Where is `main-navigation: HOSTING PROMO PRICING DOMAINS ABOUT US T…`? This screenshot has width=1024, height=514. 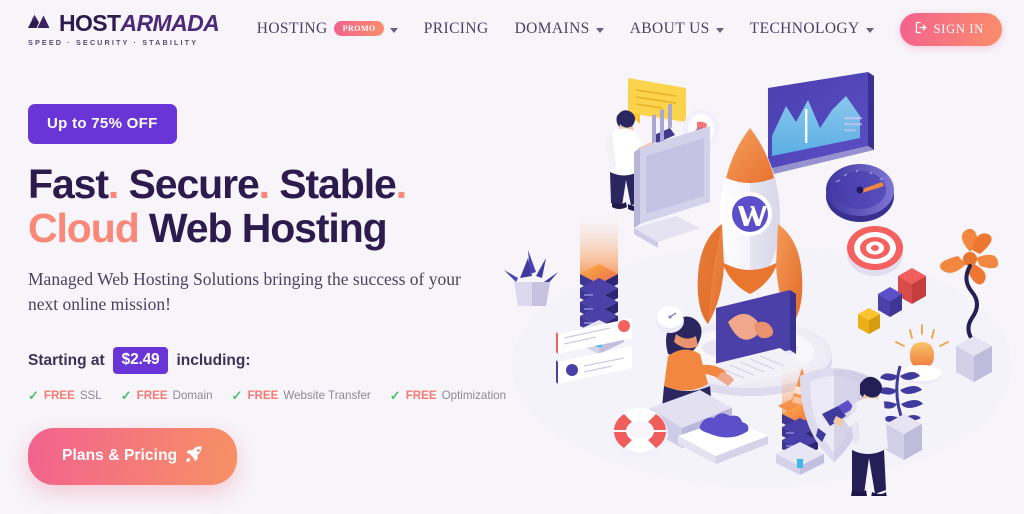 main-navigation: HOSTING PROMO PRICING DOMAINS ABOUT US T… is located at coordinates (629, 29).